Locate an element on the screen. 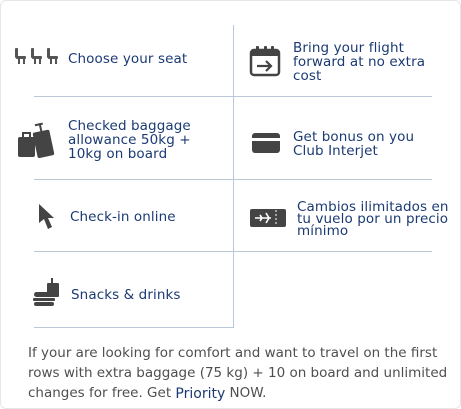 This screenshot has height=409, width=461. feature-label-seat: Choose your seat is located at coordinates (128, 59).